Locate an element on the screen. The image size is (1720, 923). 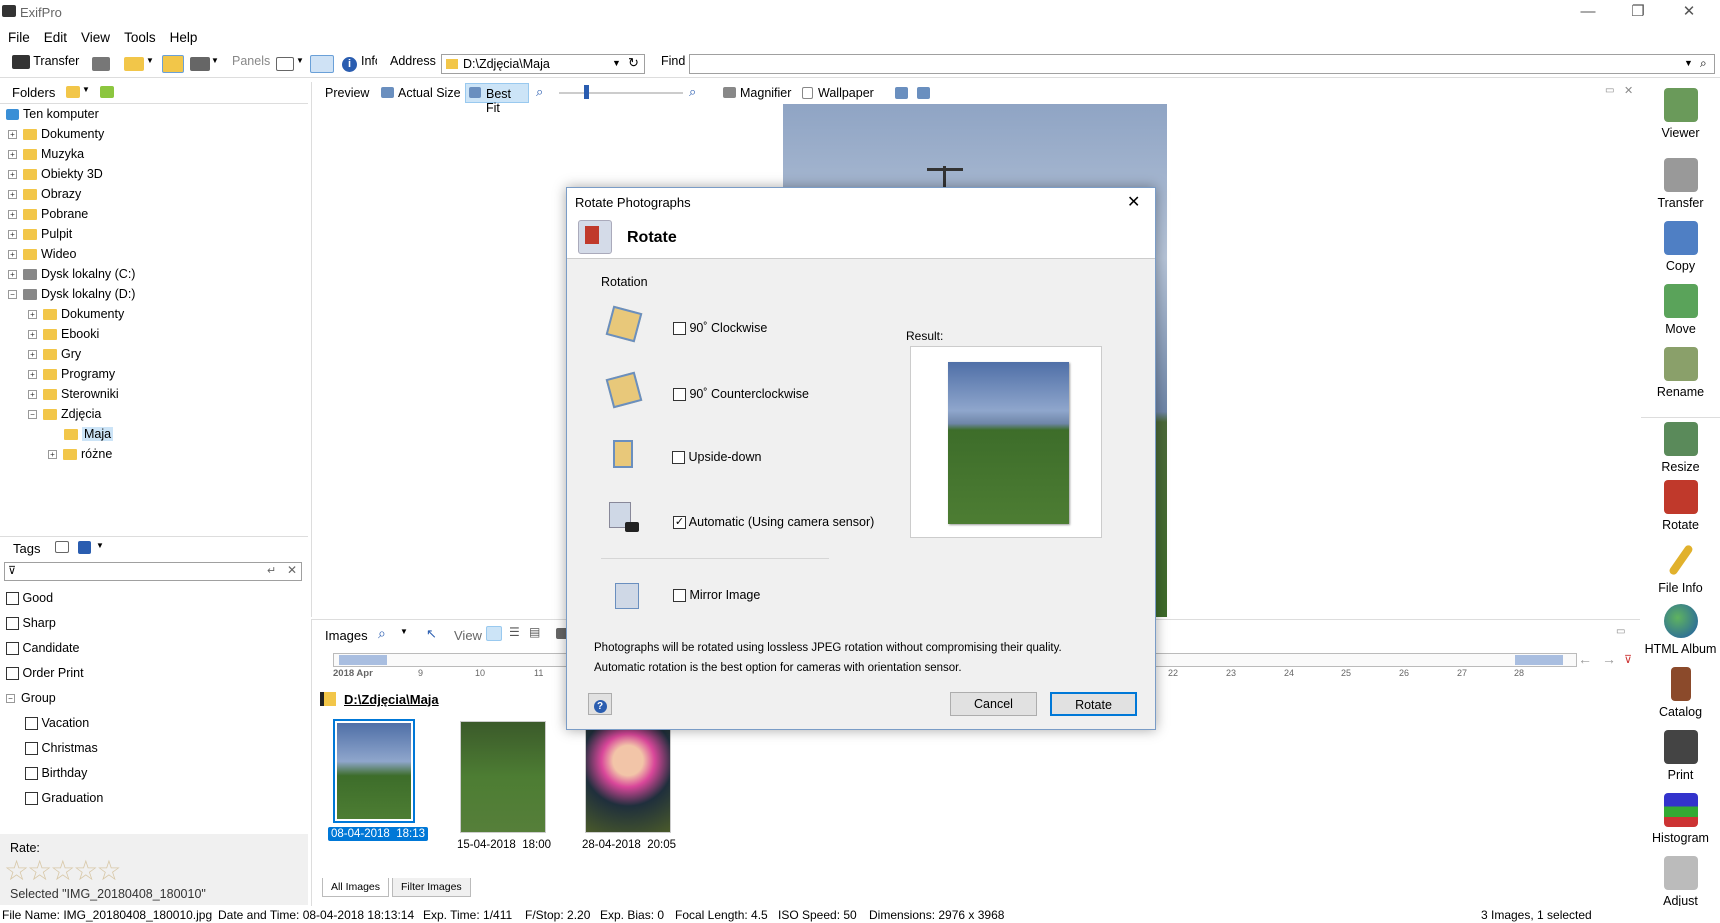
details-view-icon: ☰ is located at coordinates (514, 632).